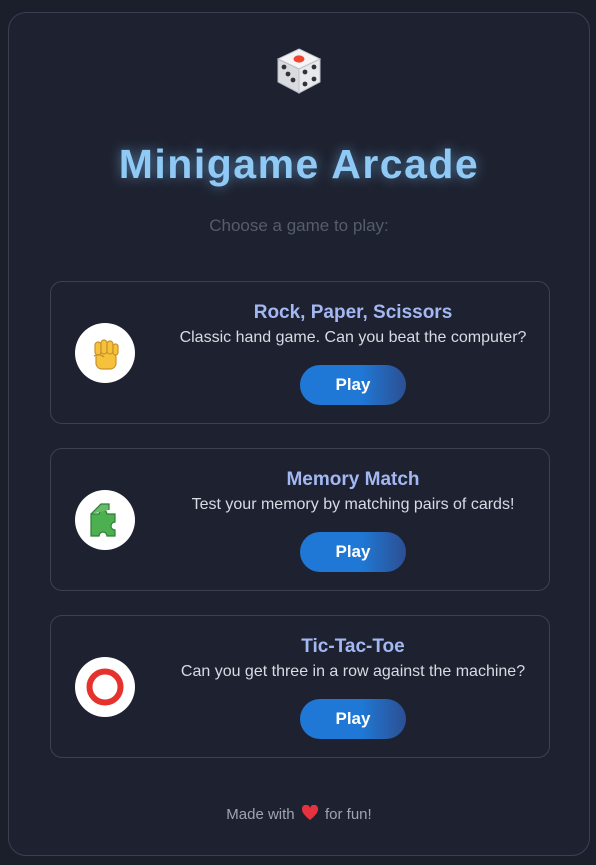 The image size is (596, 865). I want to click on puzzle-piece-icon, so click(103, 520).